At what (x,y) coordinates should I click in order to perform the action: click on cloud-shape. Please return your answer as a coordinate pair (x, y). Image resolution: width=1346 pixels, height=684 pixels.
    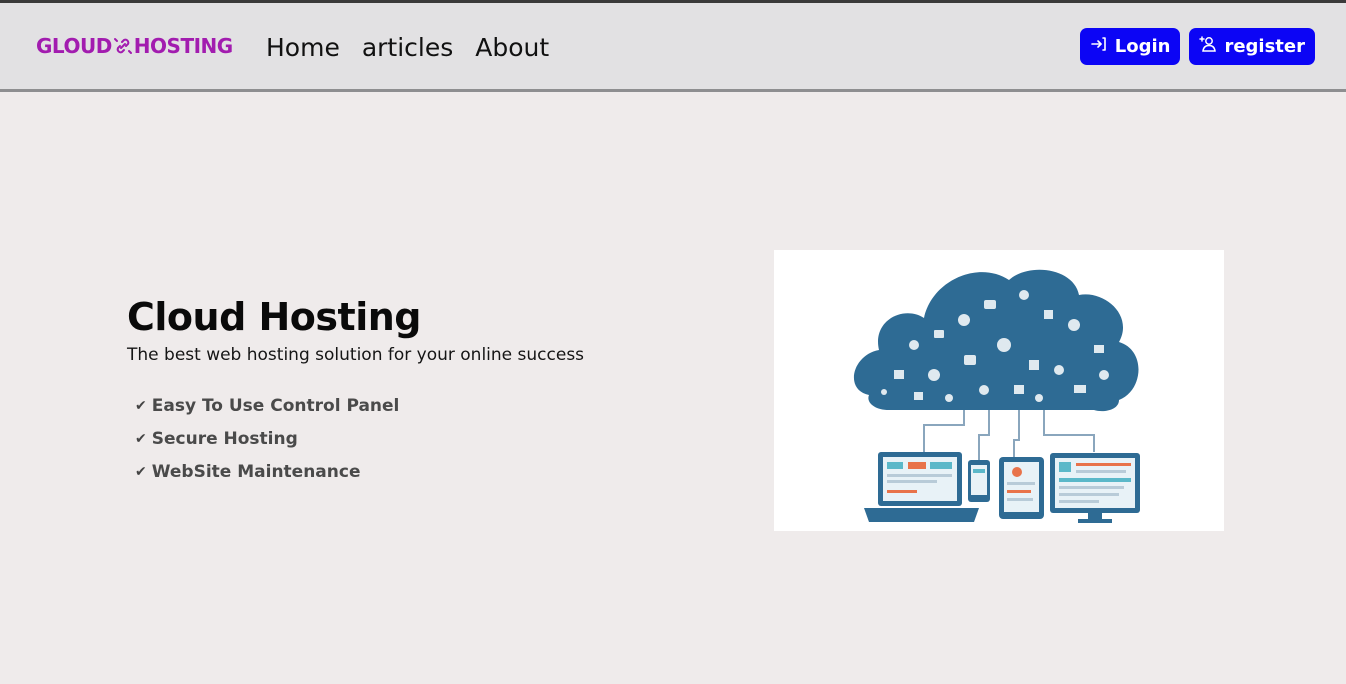
    Looking at the image, I should click on (996, 340).